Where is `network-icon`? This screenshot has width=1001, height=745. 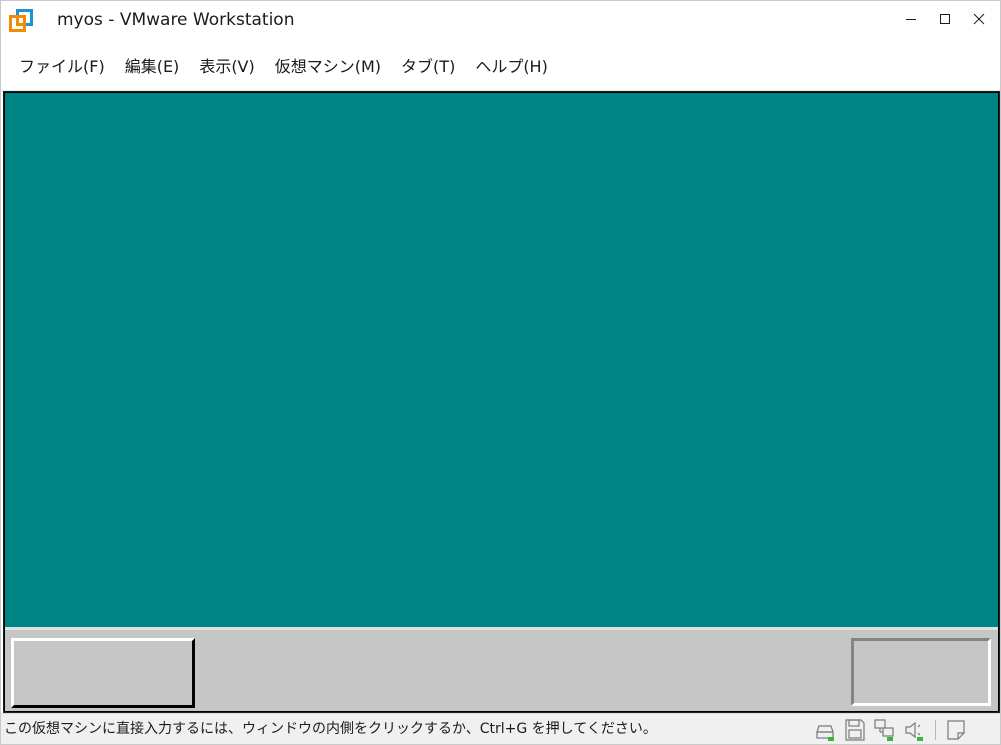 network-icon is located at coordinates (885, 730).